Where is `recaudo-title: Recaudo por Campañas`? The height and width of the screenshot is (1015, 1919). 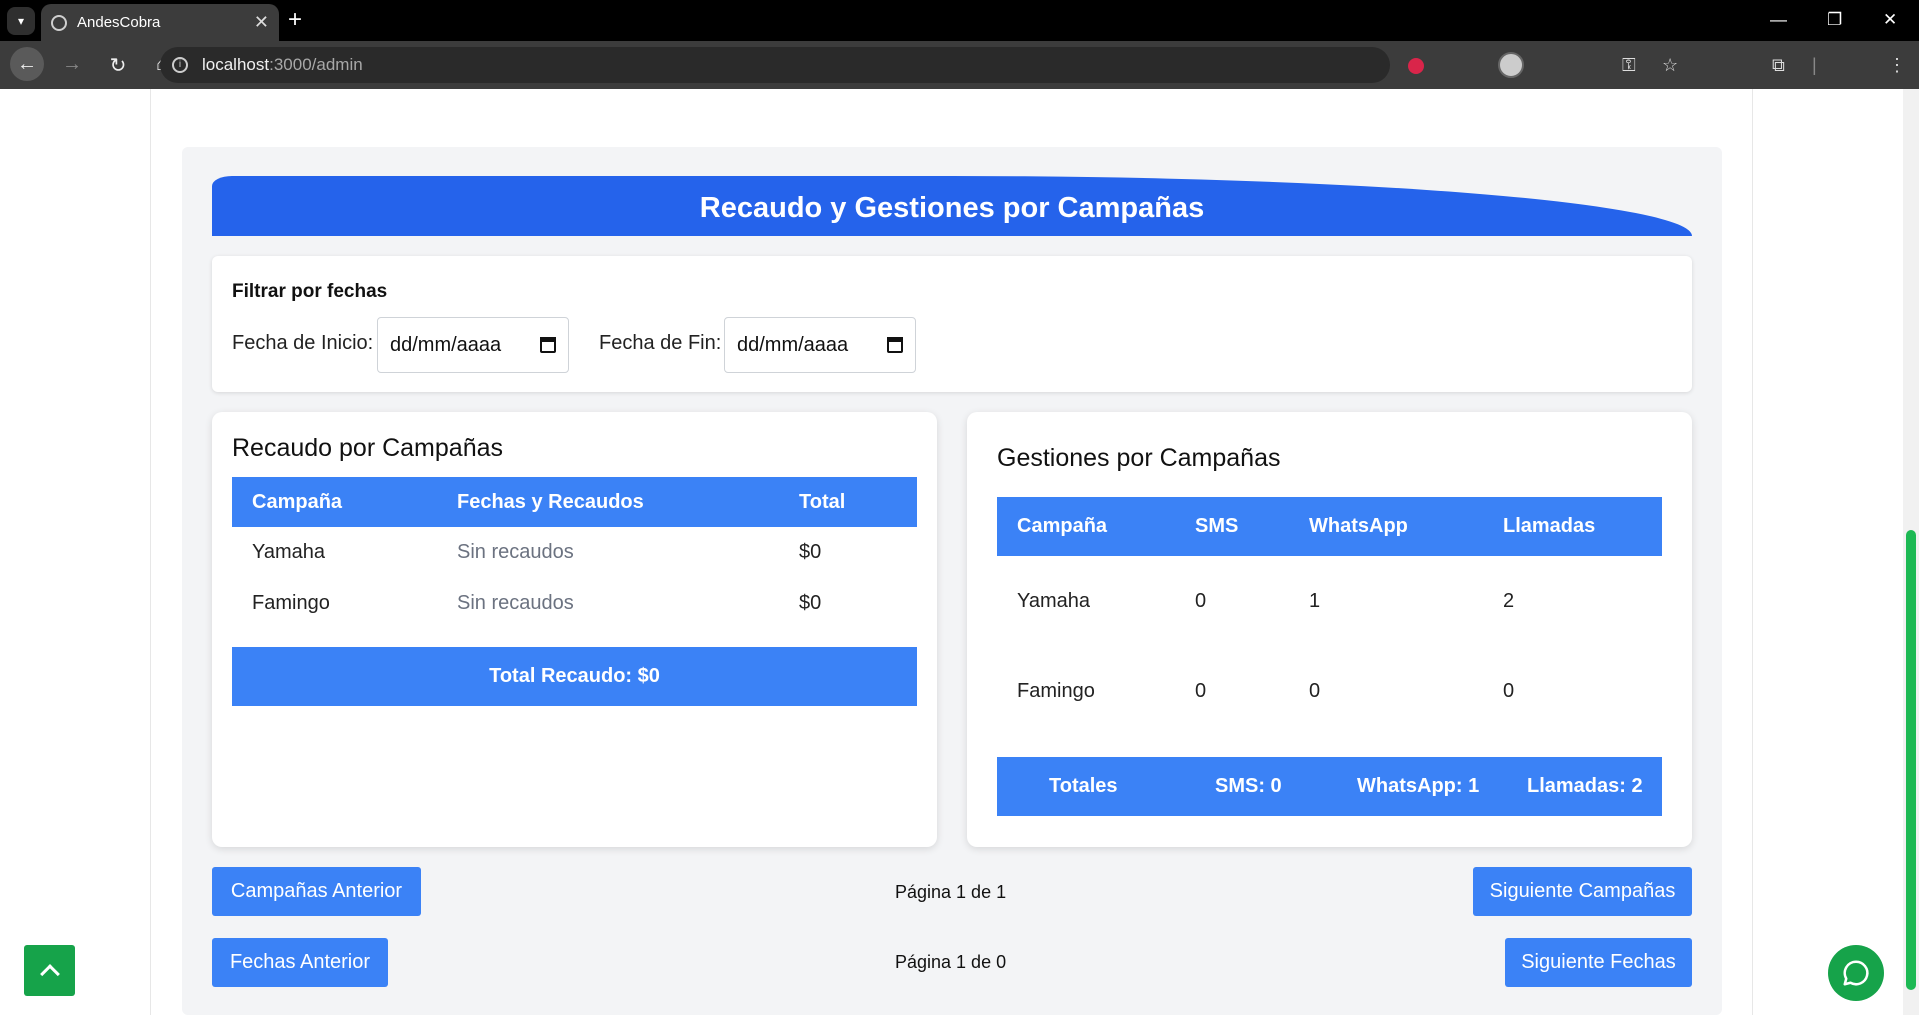
recaudo-title: Recaudo por Campañas is located at coordinates (367, 448).